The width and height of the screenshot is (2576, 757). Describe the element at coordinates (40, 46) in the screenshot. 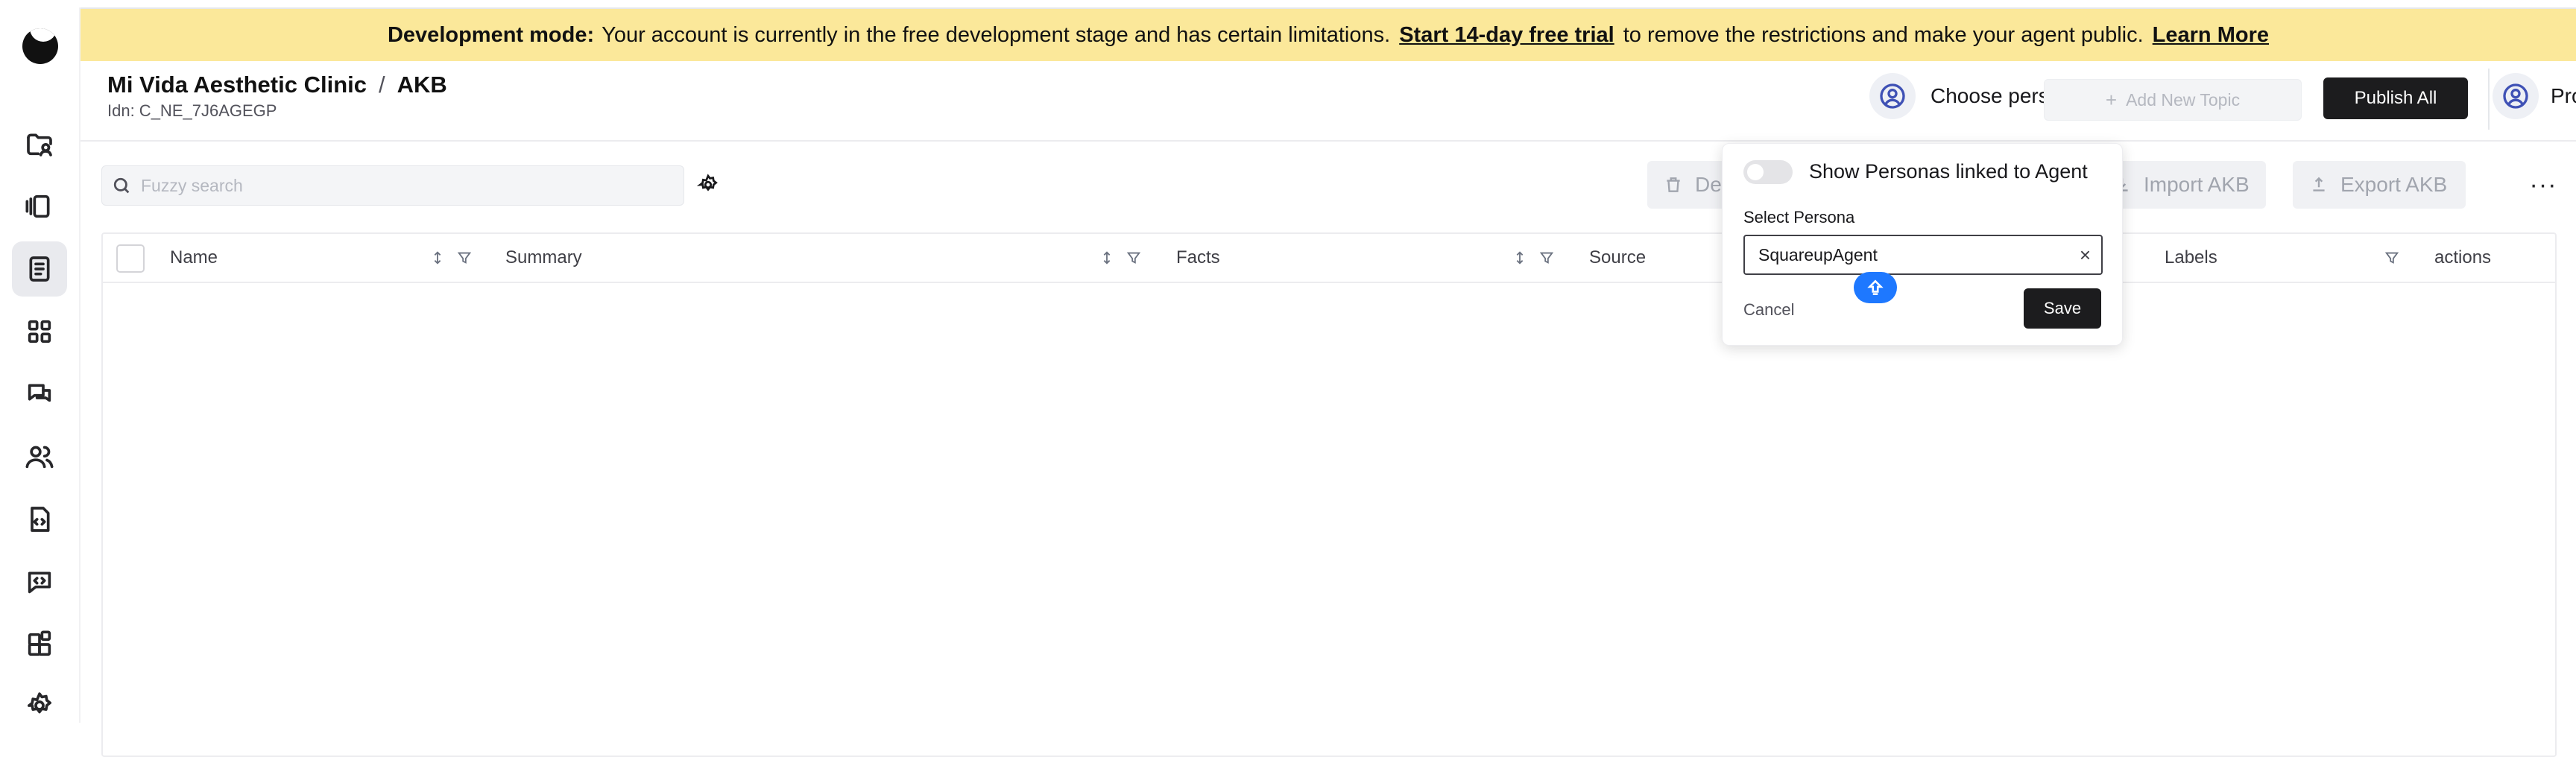

I see `app-logo` at that location.